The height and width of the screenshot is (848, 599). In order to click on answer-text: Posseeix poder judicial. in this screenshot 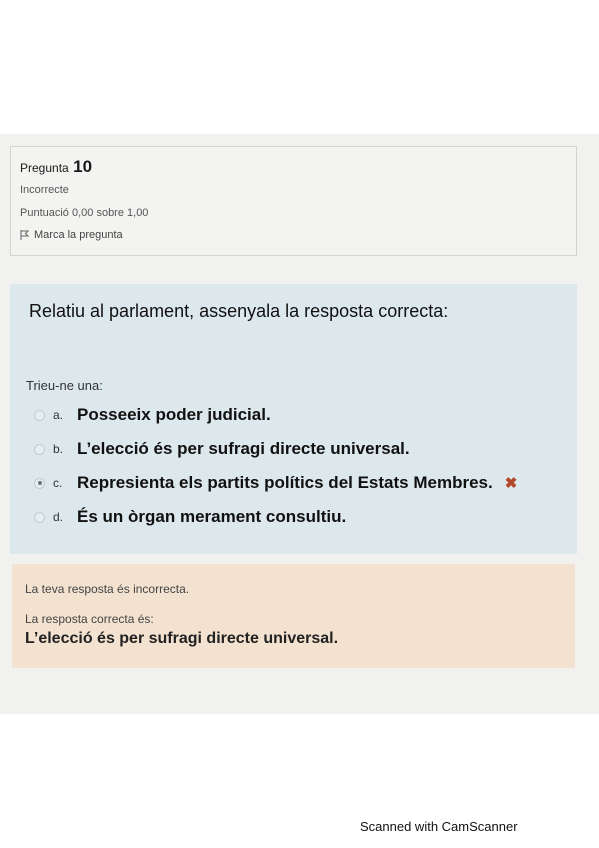, I will do `click(174, 414)`.